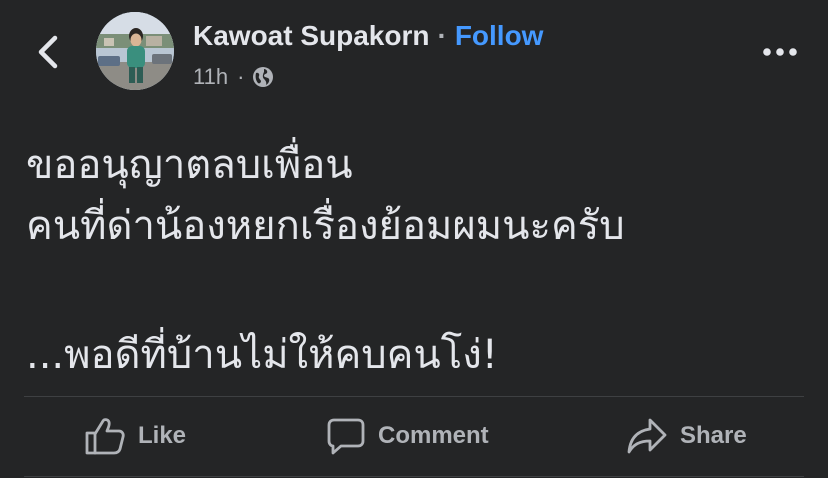 This screenshot has height=478, width=828. I want to click on like-label: Like, so click(162, 435).